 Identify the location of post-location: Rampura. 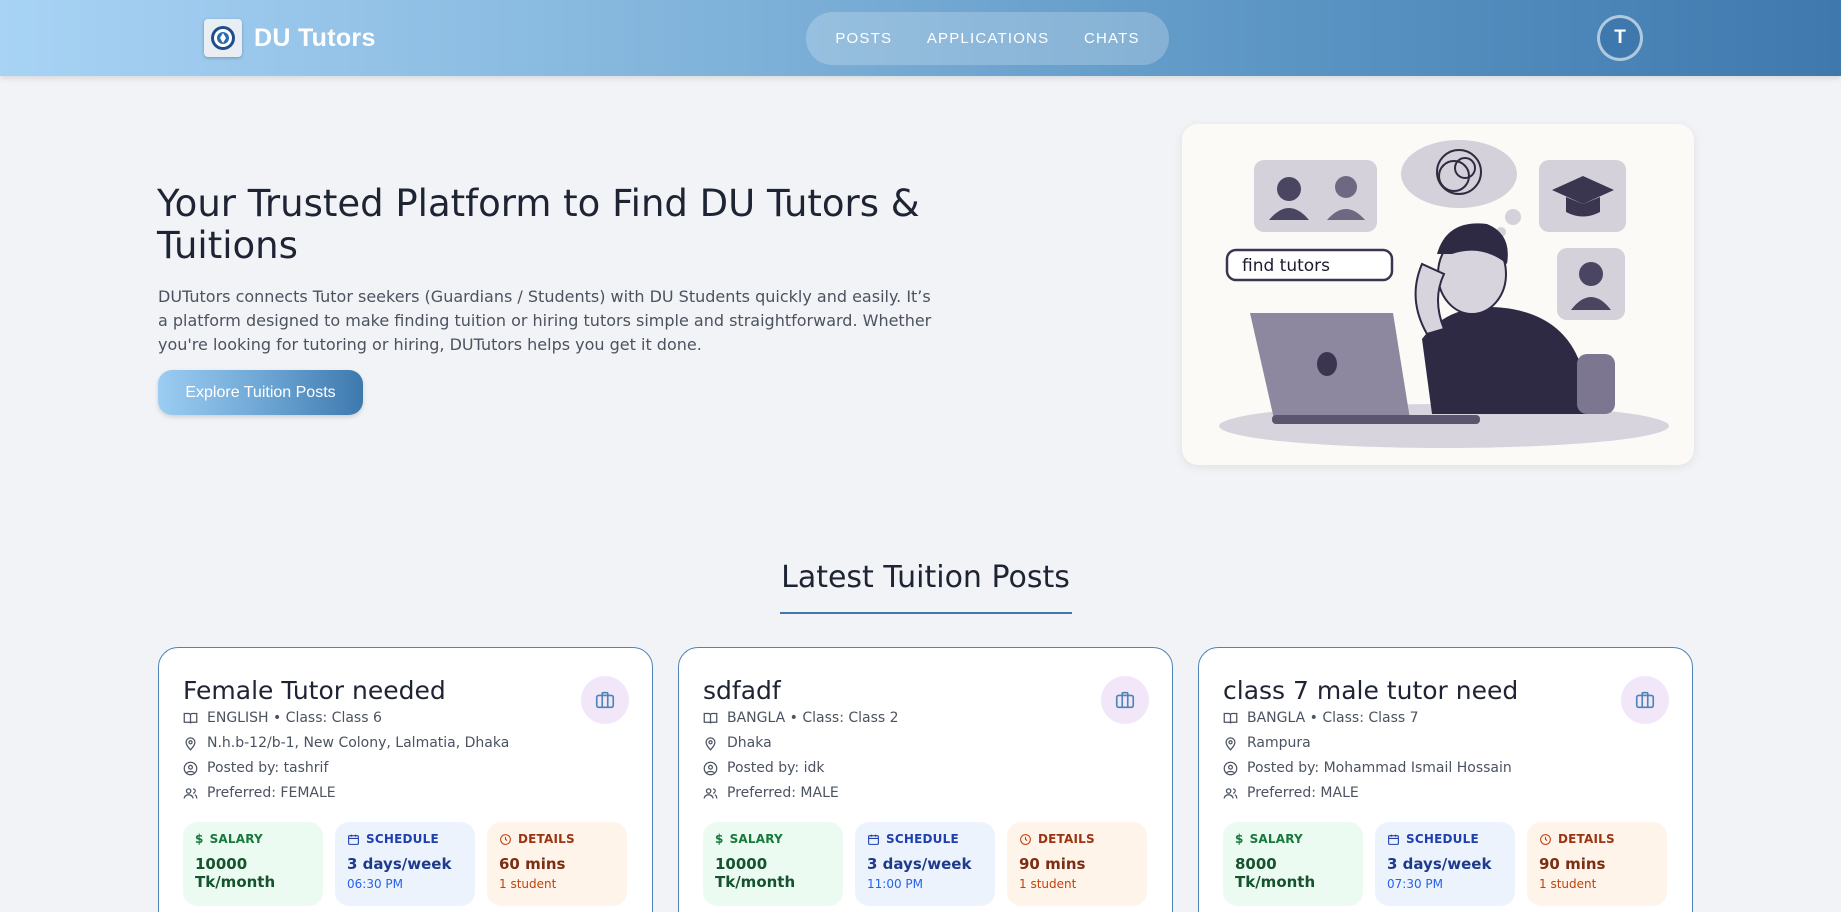
(1267, 743).